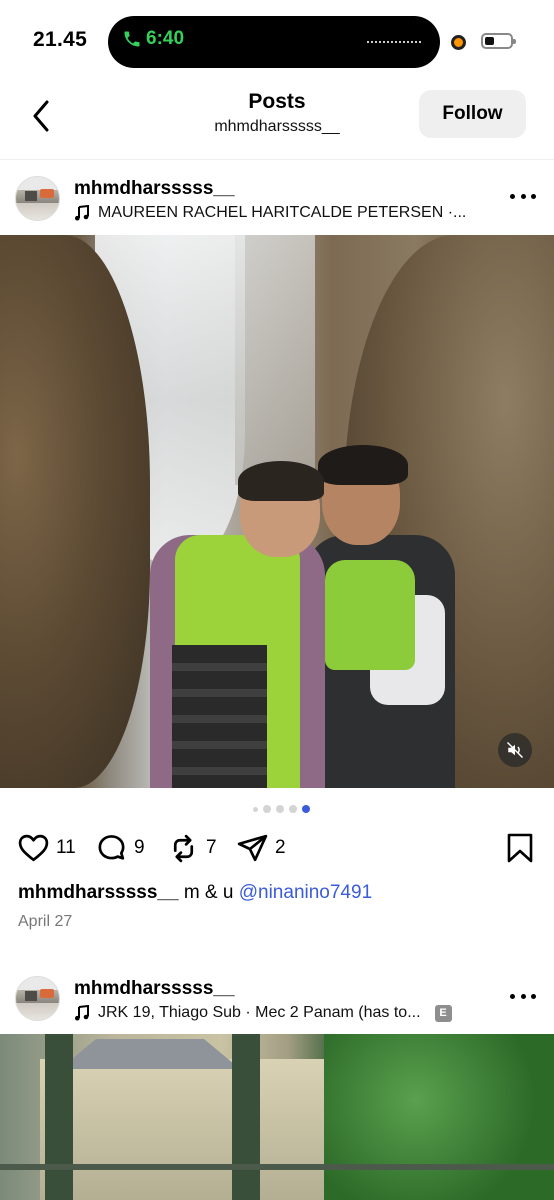 This screenshot has width=554, height=1200. What do you see at coordinates (183, 848) in the screenshot?
I see `repost-icon` at bounding box center [183, 848].